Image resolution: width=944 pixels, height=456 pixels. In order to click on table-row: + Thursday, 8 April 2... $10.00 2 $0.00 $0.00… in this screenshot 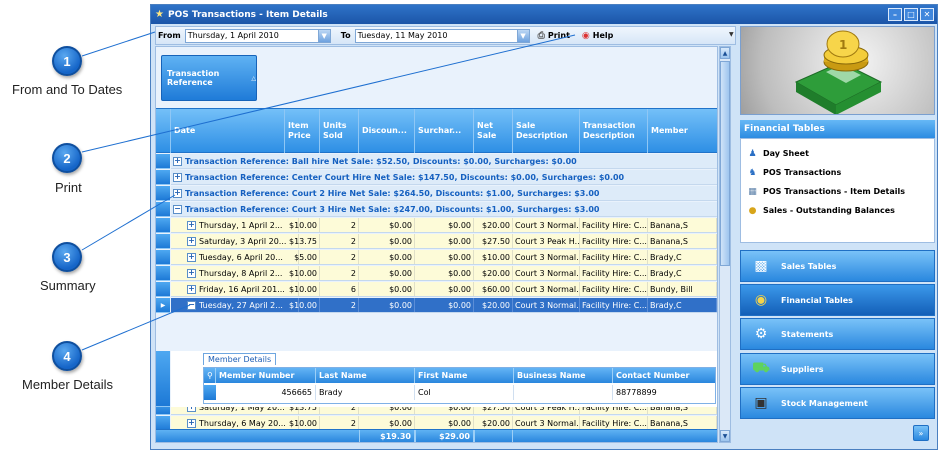, I will do `click(444, 273)`.